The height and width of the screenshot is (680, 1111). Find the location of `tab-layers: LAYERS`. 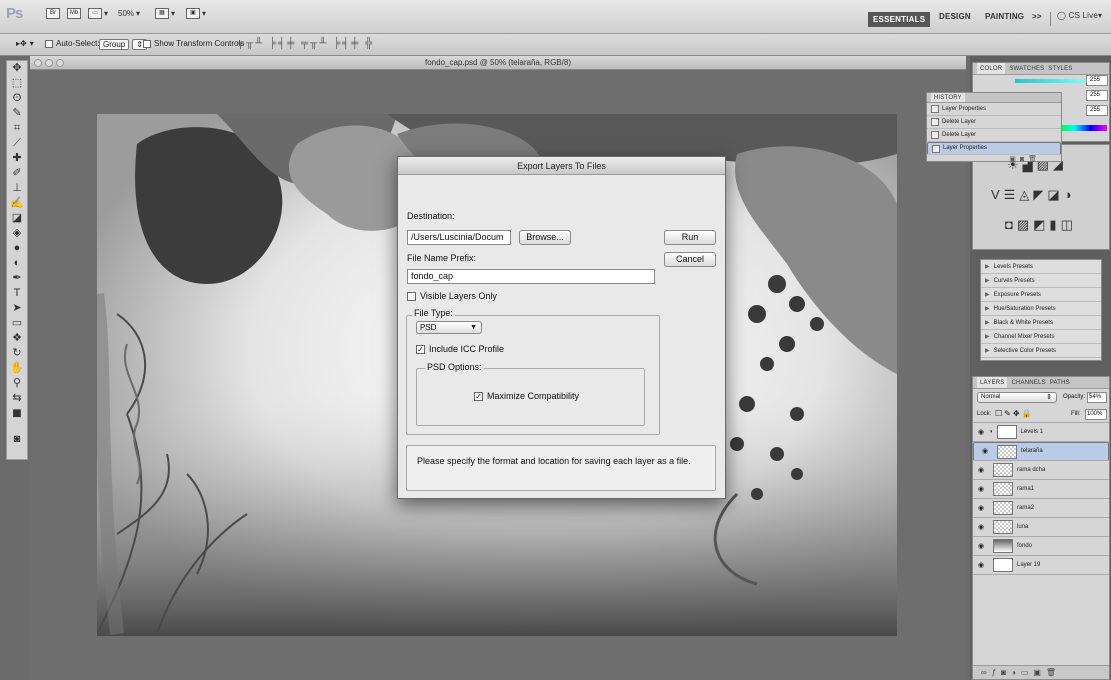

tab-layers: LAYERS is located at coordinates (992, 382).